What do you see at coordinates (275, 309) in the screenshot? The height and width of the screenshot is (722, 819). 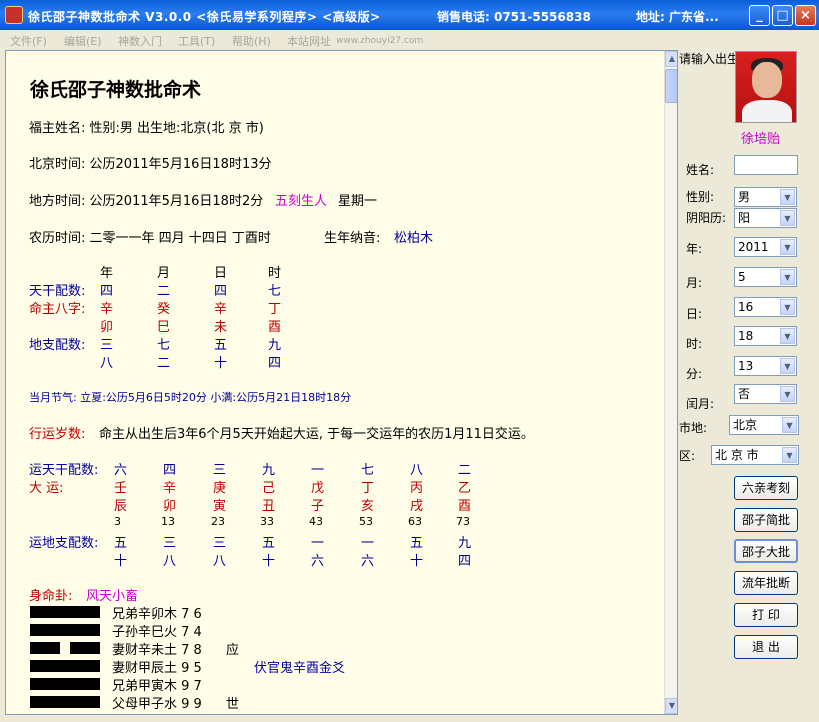 I see `bazi-stem: 丁` at bounding box center [275, 309].